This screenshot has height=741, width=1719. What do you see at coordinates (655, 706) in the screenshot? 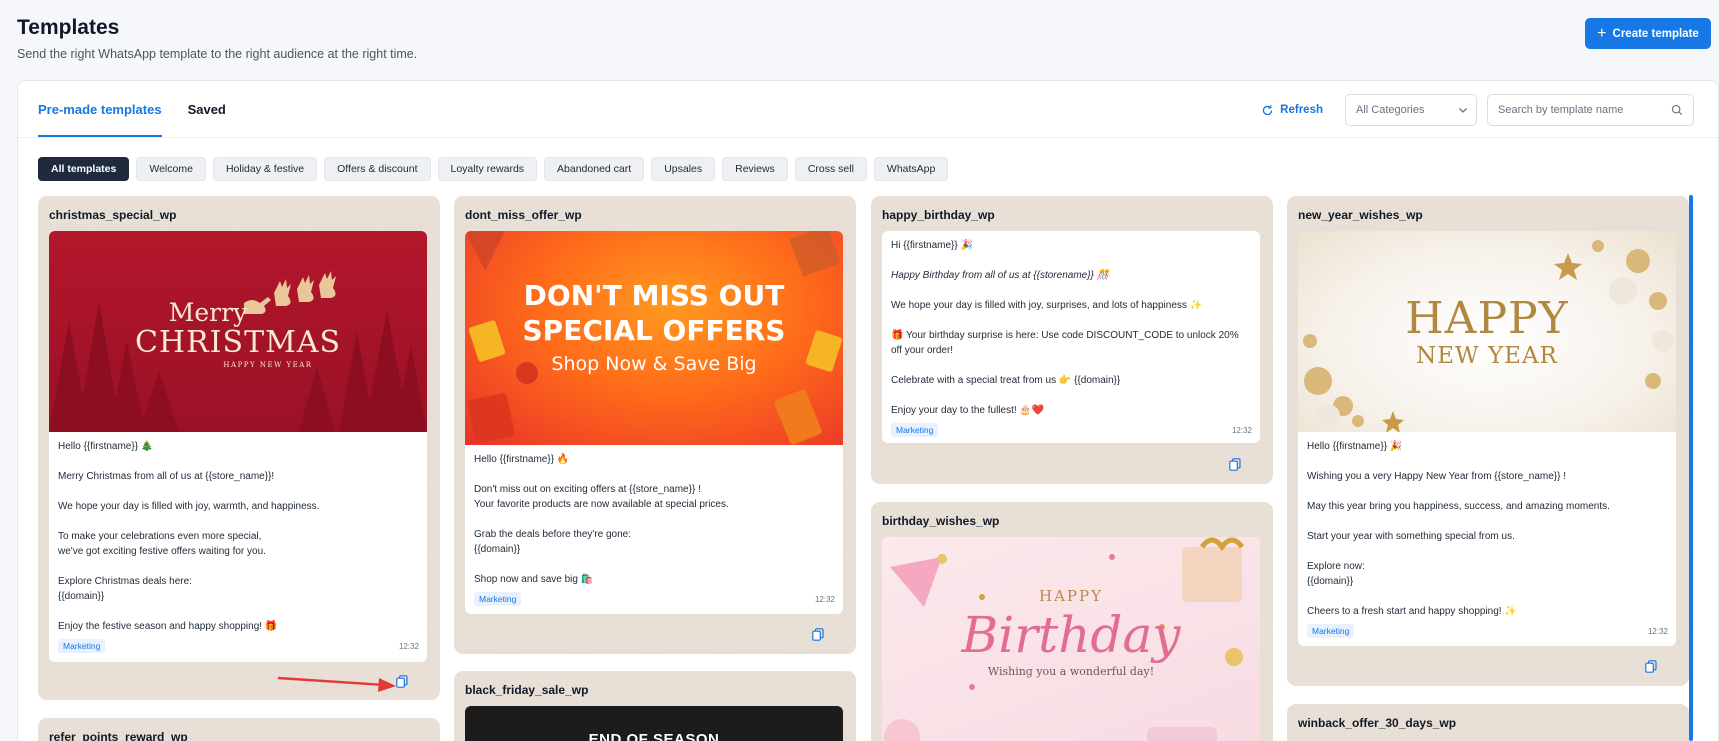
I see `template-card-black-friday: black_friday_sale_wp END OF SEASON` at bounding box center [655, 706].